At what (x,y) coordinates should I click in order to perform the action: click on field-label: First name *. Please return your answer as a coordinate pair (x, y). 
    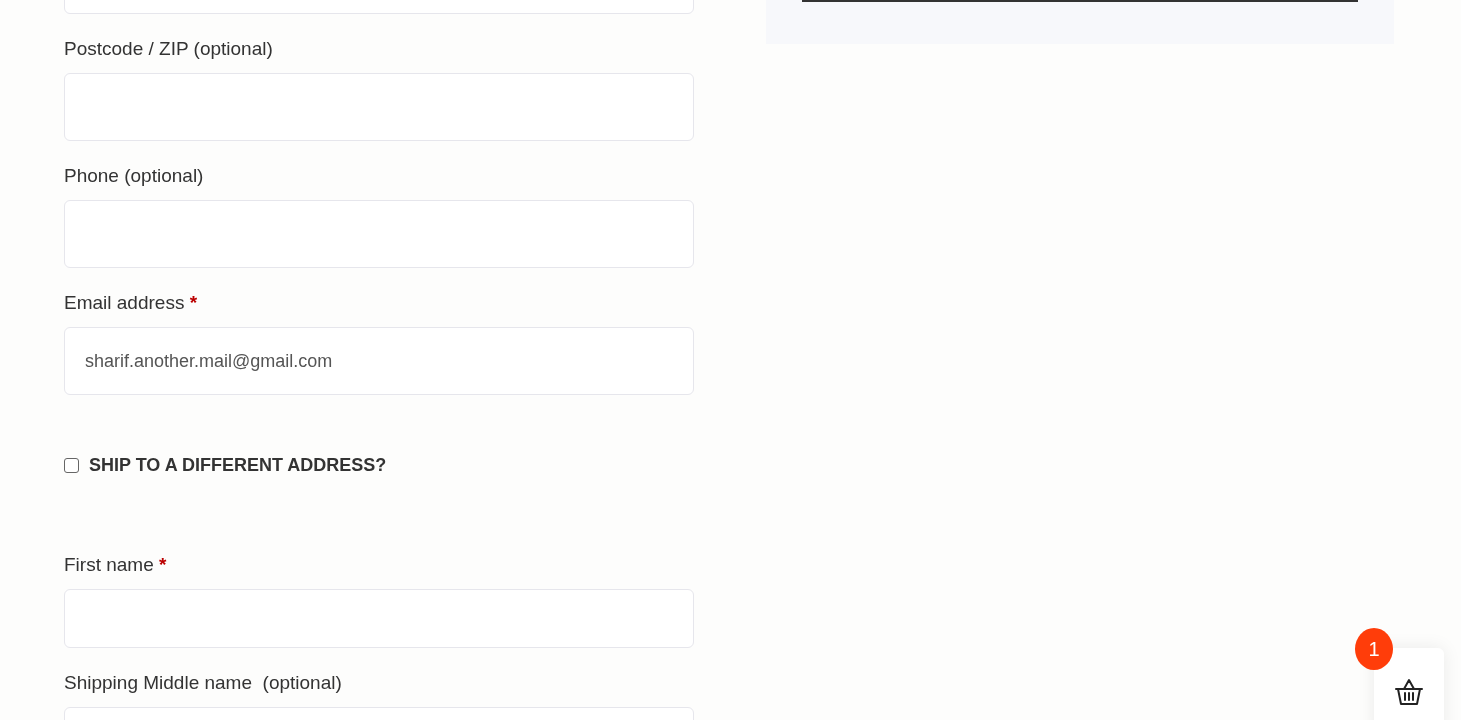
    Looking at the image, I should click on (115, 565).